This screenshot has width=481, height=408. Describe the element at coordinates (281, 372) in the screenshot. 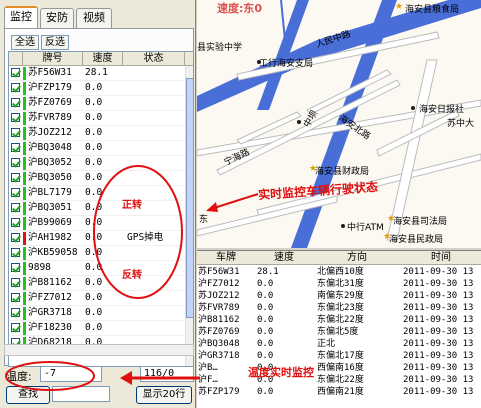

I see `annotation-temp: 温度实时监控` at that location.